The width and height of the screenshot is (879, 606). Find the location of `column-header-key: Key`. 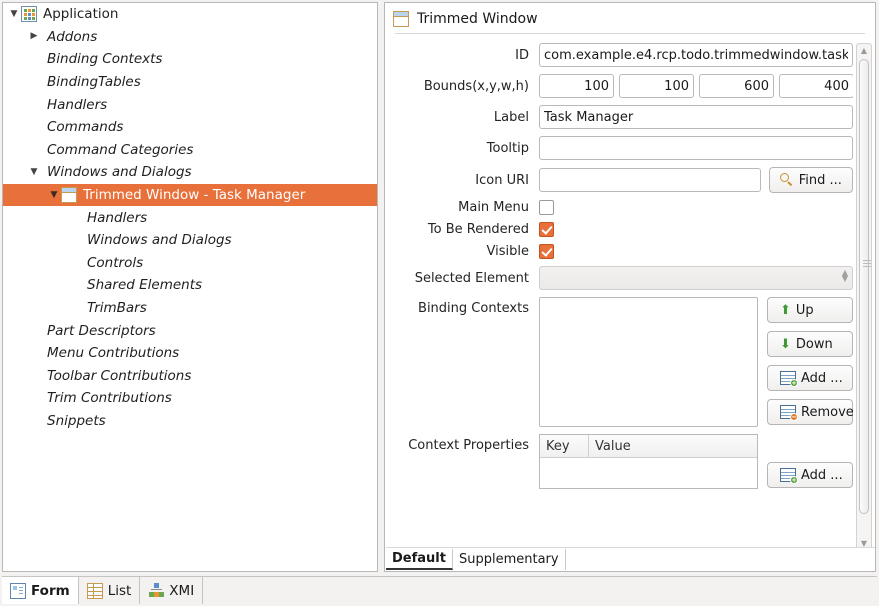

column-header-key: Key is located at coordinates (564, 446).